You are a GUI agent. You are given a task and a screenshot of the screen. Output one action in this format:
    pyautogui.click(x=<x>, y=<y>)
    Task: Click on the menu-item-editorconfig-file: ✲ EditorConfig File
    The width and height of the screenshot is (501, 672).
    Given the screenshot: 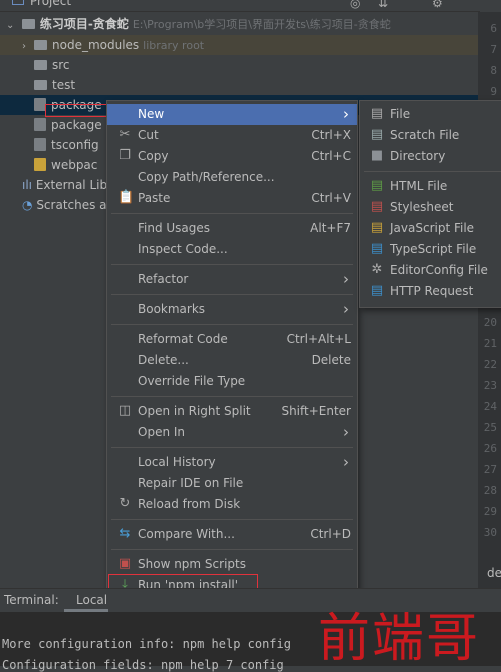 What is the action you would take?
    pyautogui.click(x=430, y=270)
    